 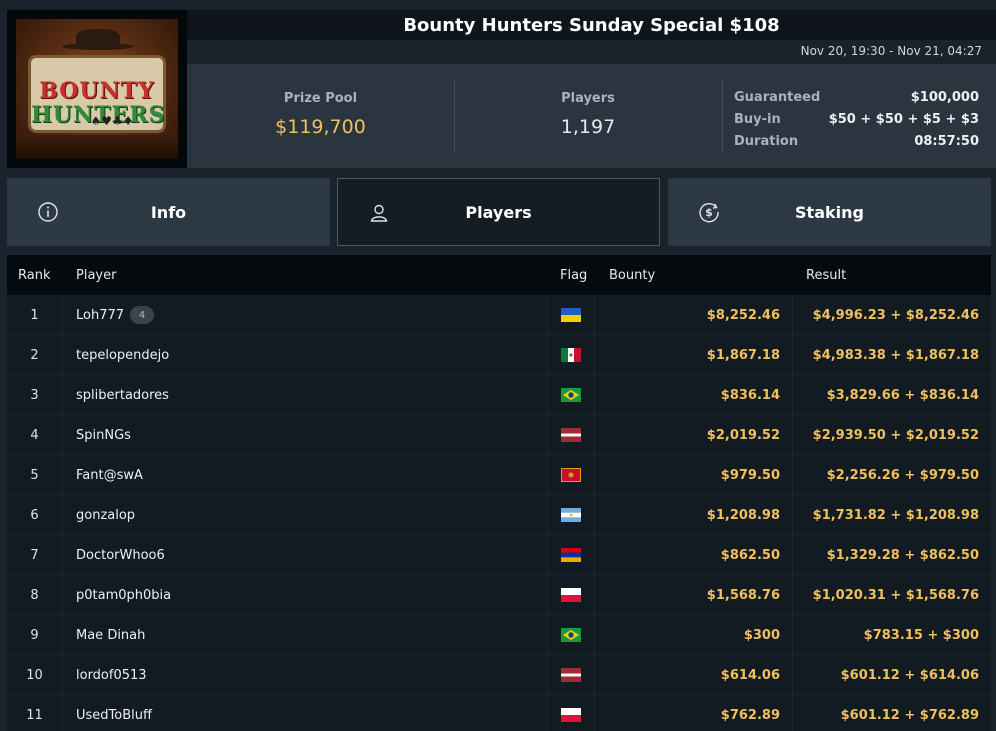 I want to click on tab-info: Info, so click(x=168, y=212).